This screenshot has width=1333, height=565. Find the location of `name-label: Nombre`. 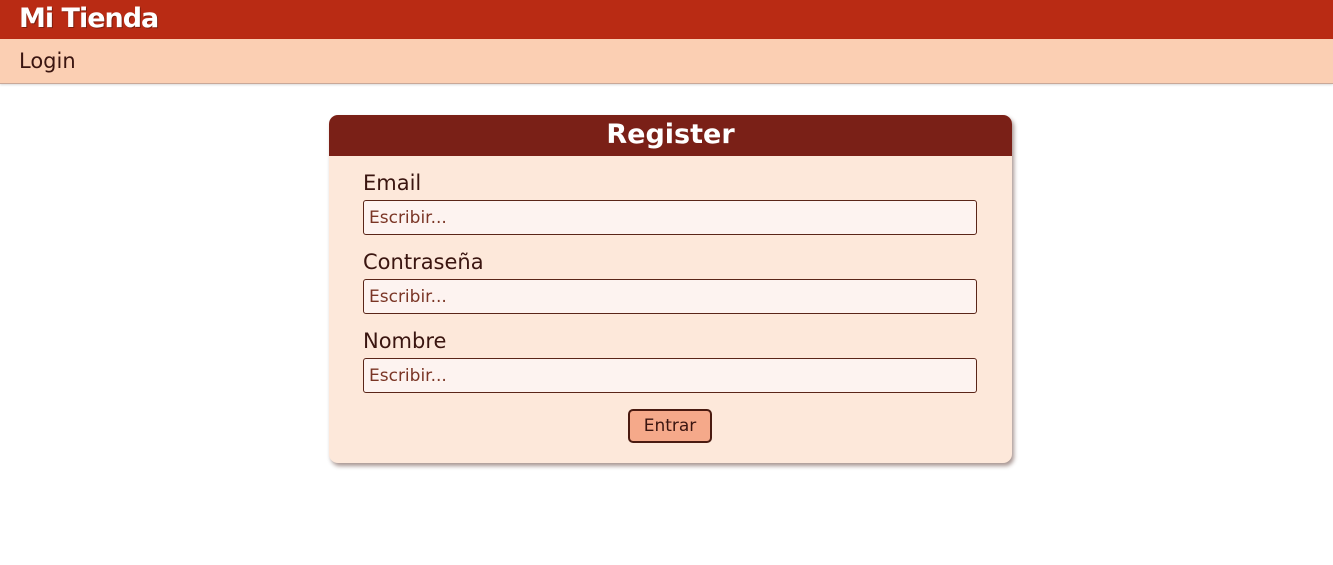

name-label: Nombre is located at coordinates (405, 341).